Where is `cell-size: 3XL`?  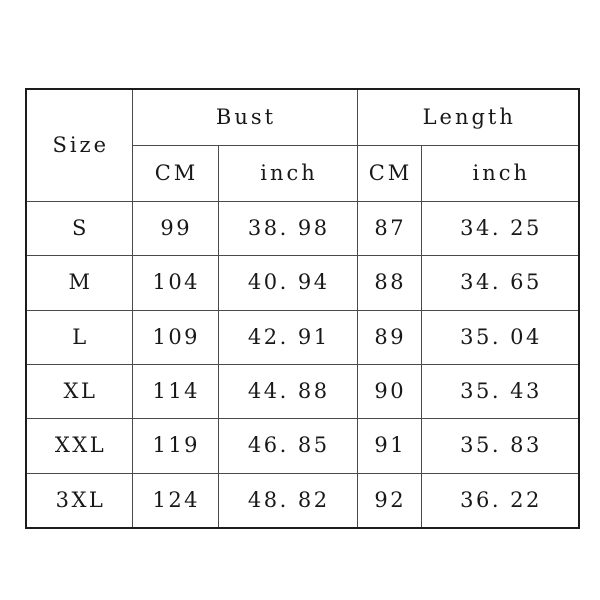
cell-size: 3XL is located at coordinates (79, 500).